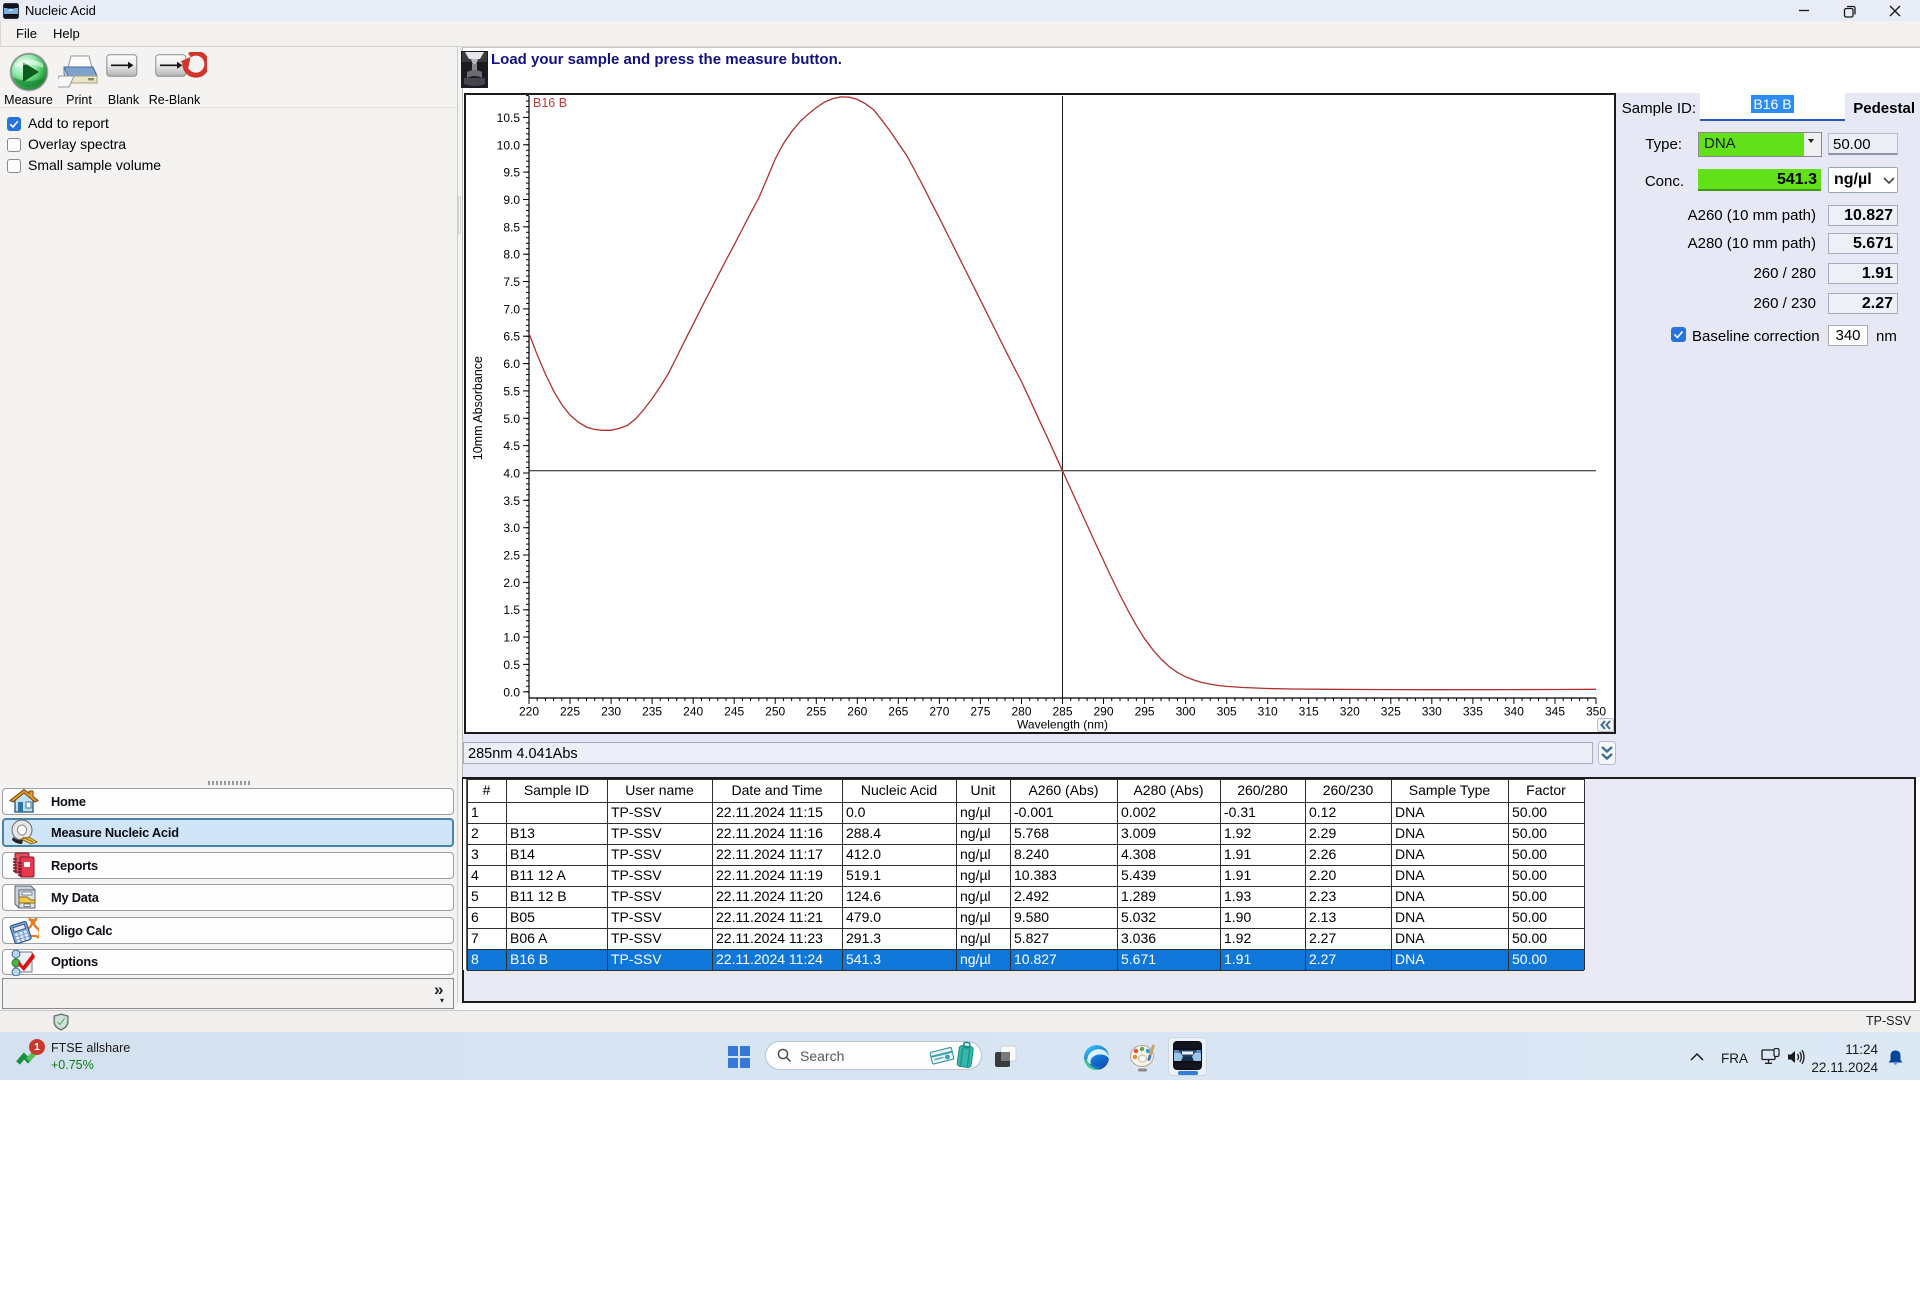 The image size is (1920, 1312). Describe the element at coordinates (511, 446) in the screenshot. I see `svg-text: 4.5` at that location.